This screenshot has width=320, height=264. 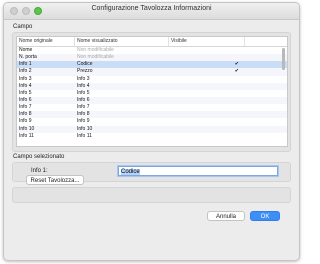 I want to click on original-name-cell: Info 3, so click(x=25, y=78).